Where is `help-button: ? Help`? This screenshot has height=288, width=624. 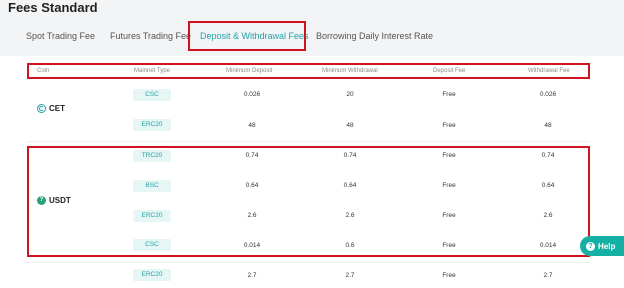 help-button: ? Help is located at coordinates (602, 246).